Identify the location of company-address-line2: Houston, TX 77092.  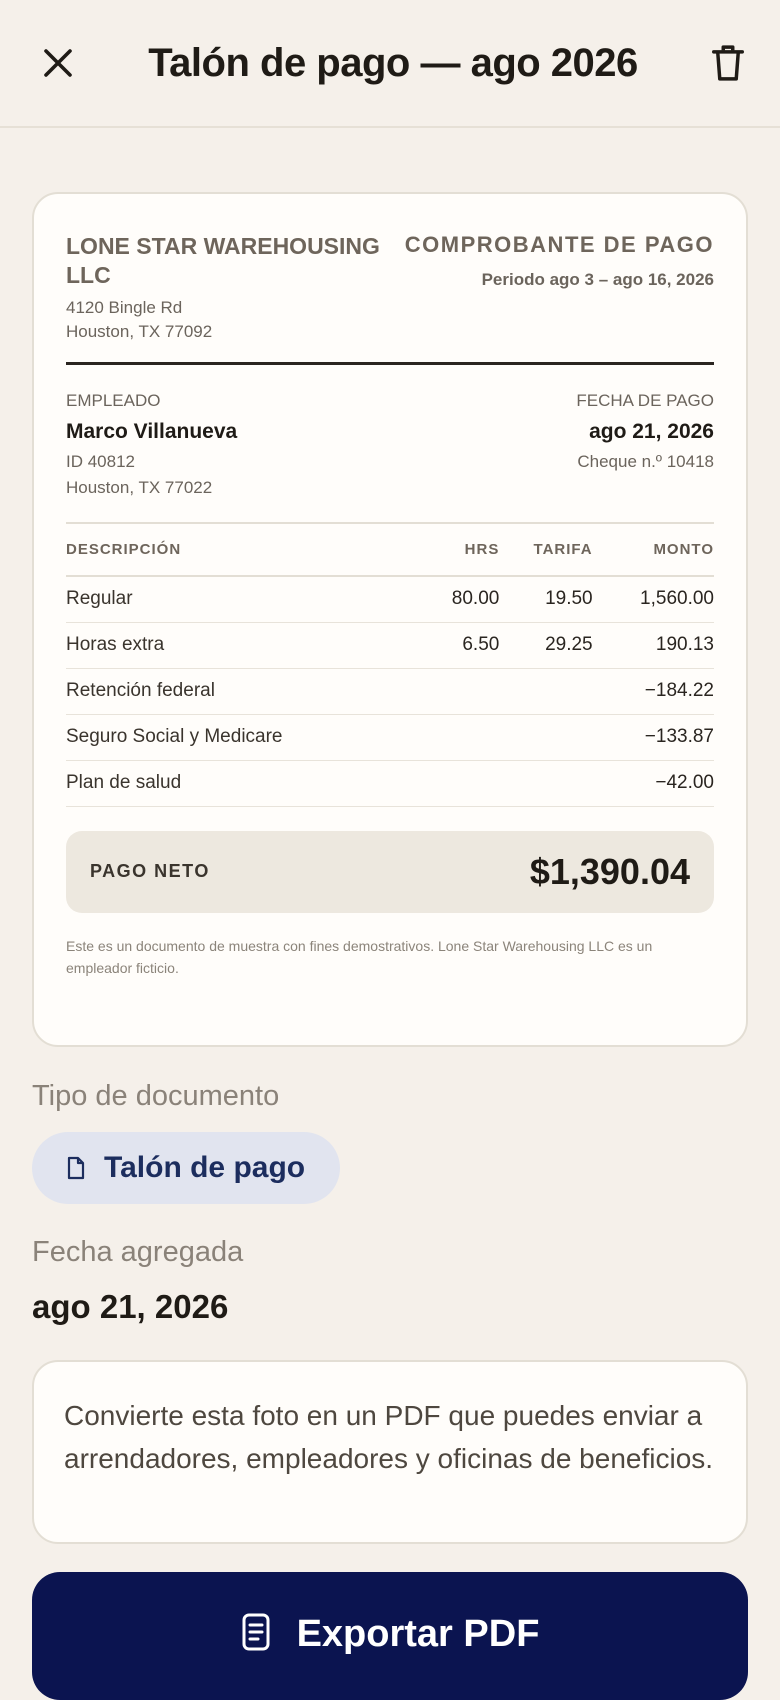
(139, 331).